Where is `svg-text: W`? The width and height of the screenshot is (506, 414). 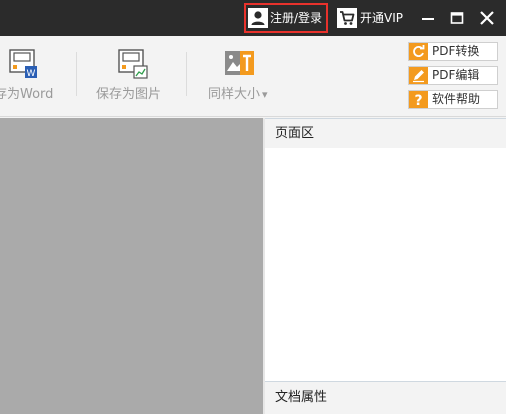 svg-text: W is located at coordinates (31, 74).